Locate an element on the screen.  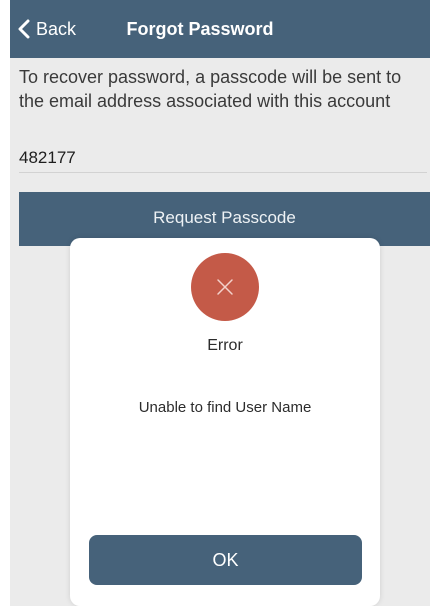
ok-button: OK is located at coordinates (225, 560).